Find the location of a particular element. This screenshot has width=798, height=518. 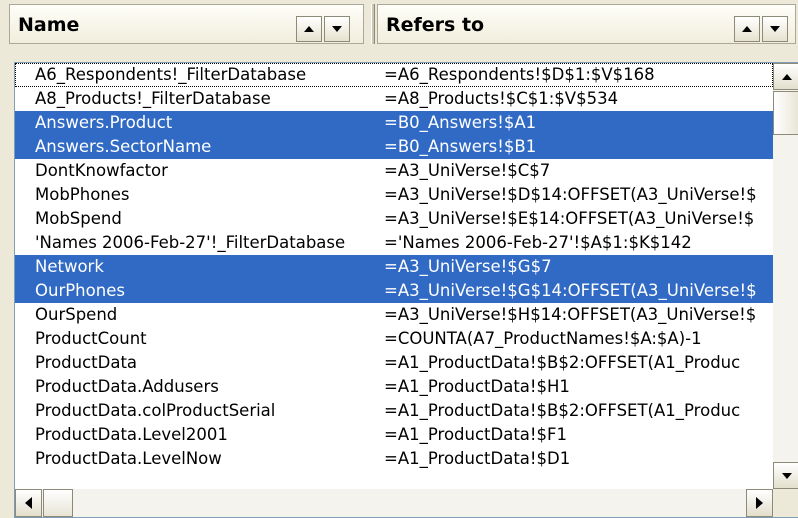

row-name: MobPhones is located at coordinates (82, 194).